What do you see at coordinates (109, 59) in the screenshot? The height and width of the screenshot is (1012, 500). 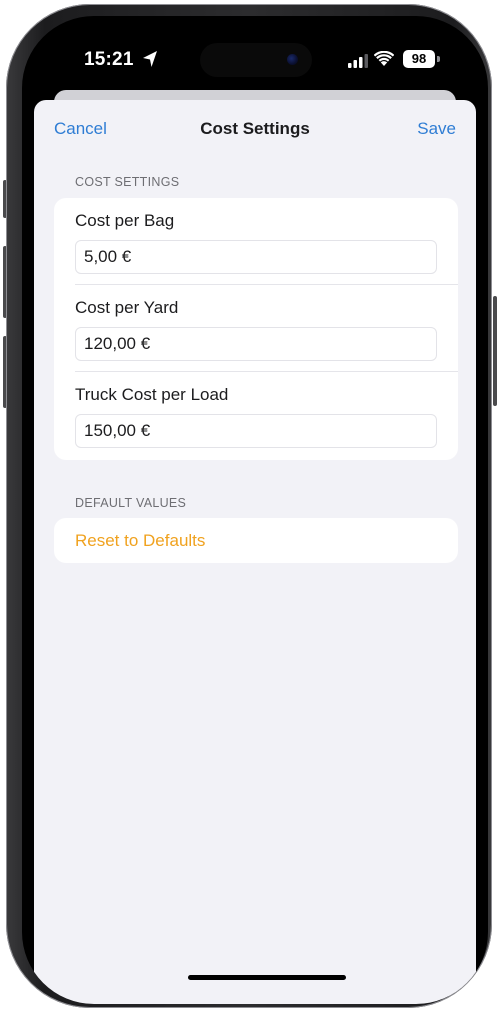 I see `status-time: 15:21` at bounding box center [109, 59].